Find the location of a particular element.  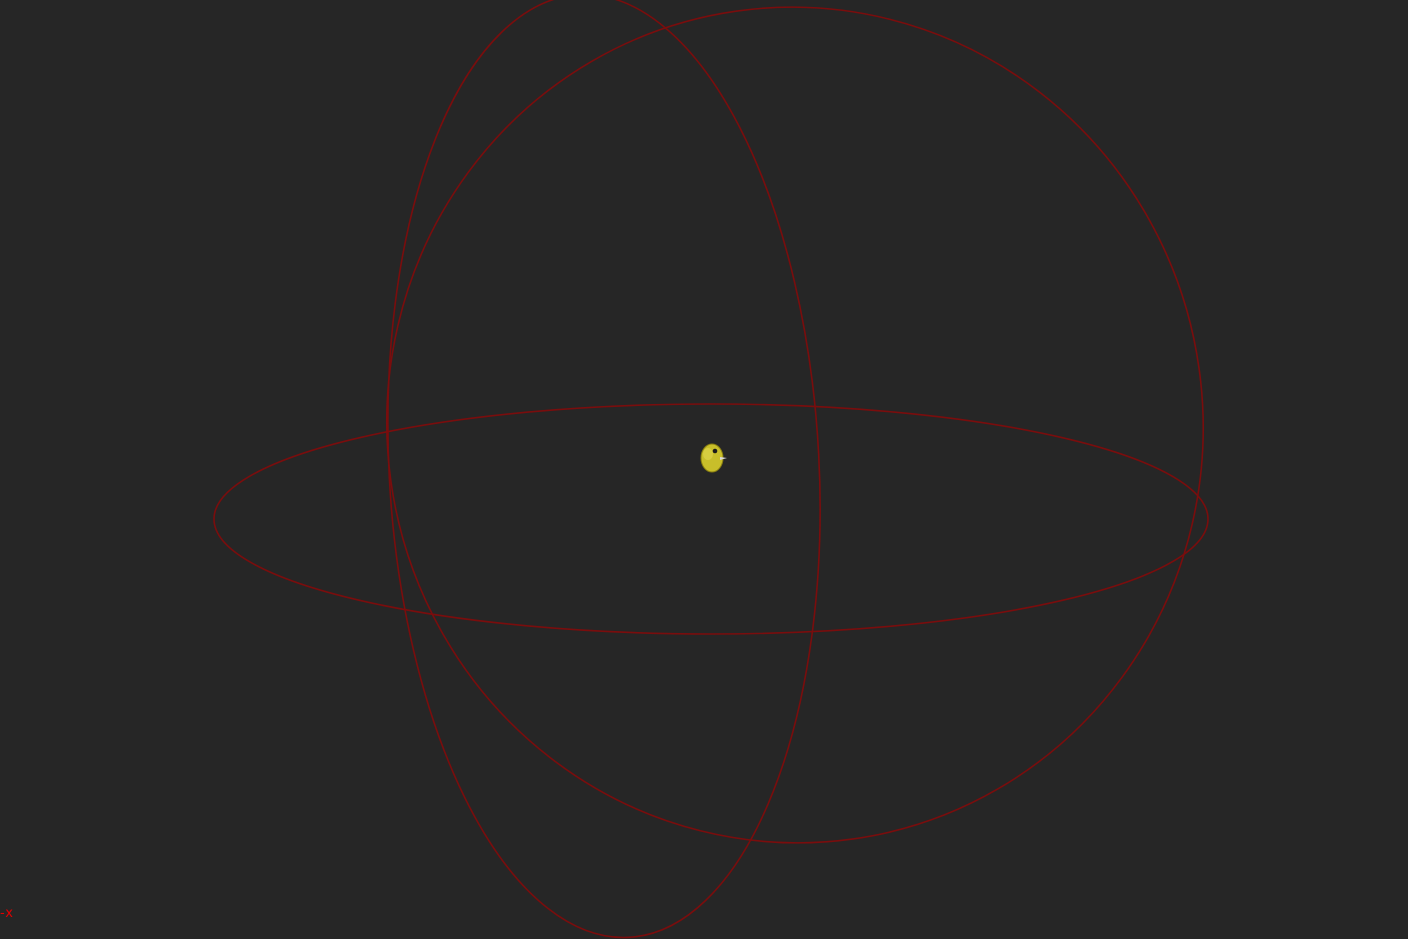

object-eye-icon is located at coordinates (715, 451).